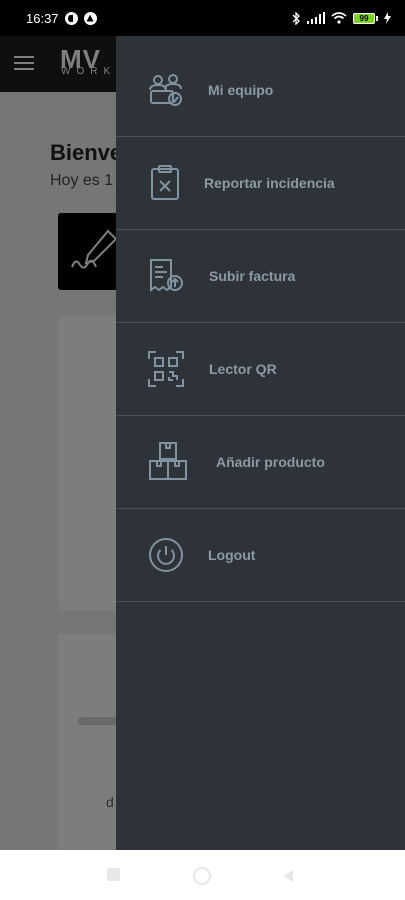 The height and width of the screenshot is (900, 405). Describe the element at coordinates (113, 874) in the screenshot. I see `recents-button` at that location.